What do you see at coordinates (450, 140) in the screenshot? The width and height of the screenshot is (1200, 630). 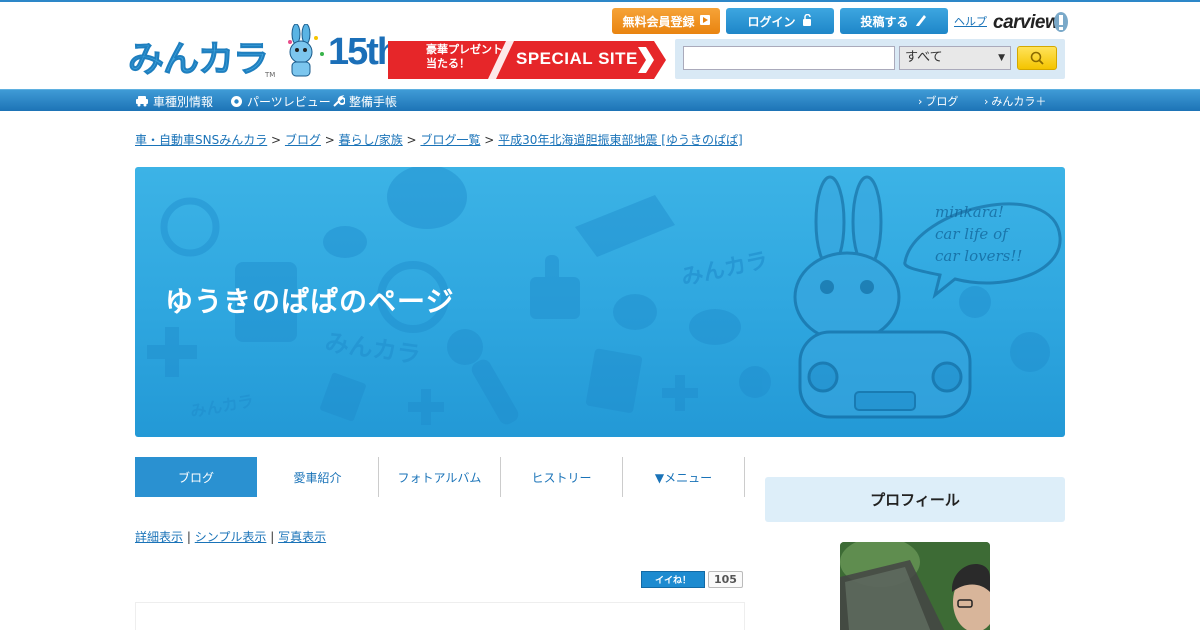 I see `breadcrumb-blog-list: ブログ一覧` at bounding box center [450, 140].